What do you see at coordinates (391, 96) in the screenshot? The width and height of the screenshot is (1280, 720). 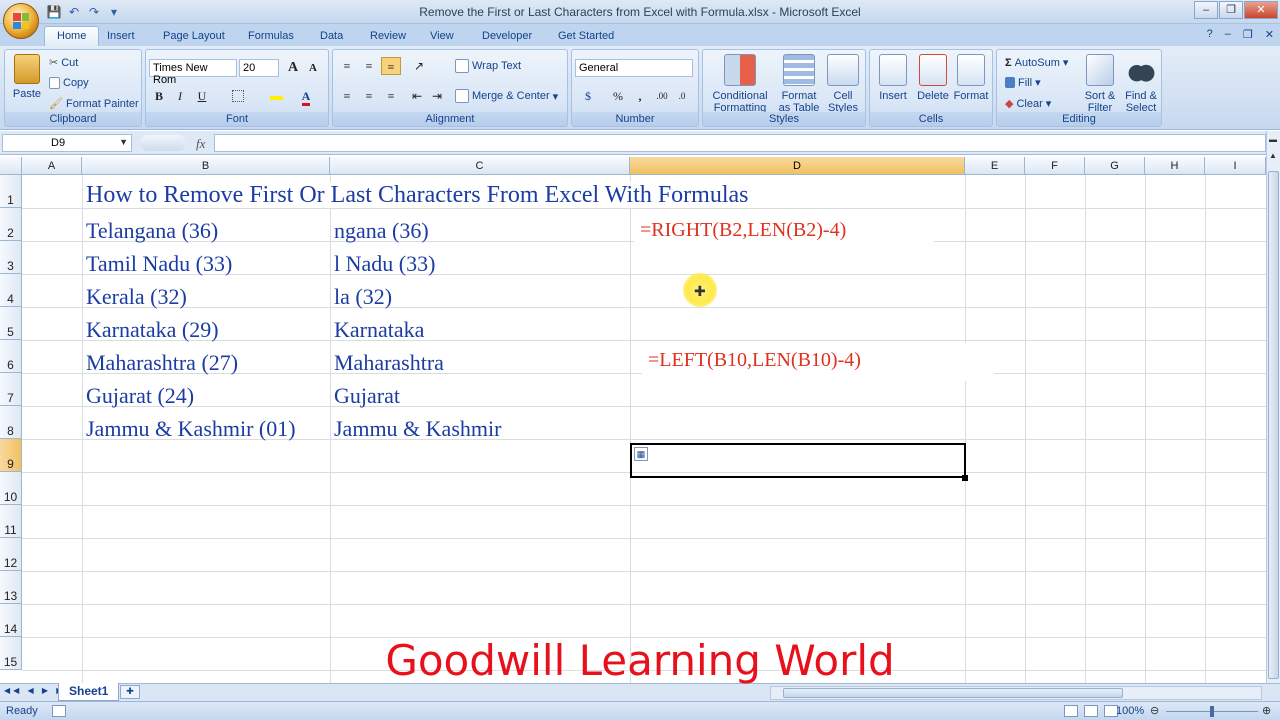 I see `align-right-icon: ≡` at bounding box center [391, 96].